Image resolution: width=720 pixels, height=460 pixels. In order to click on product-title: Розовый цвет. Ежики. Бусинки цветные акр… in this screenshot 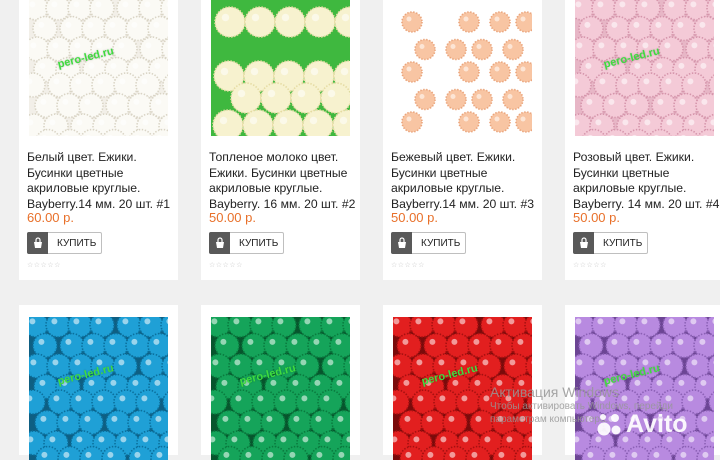, I will do `click(646, 181)`.